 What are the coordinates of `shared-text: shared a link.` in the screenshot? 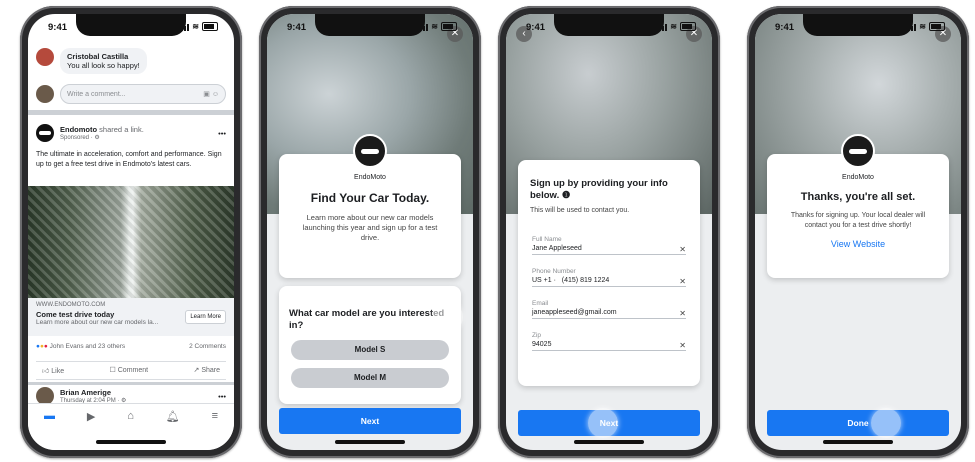 It's located at (121, 129).